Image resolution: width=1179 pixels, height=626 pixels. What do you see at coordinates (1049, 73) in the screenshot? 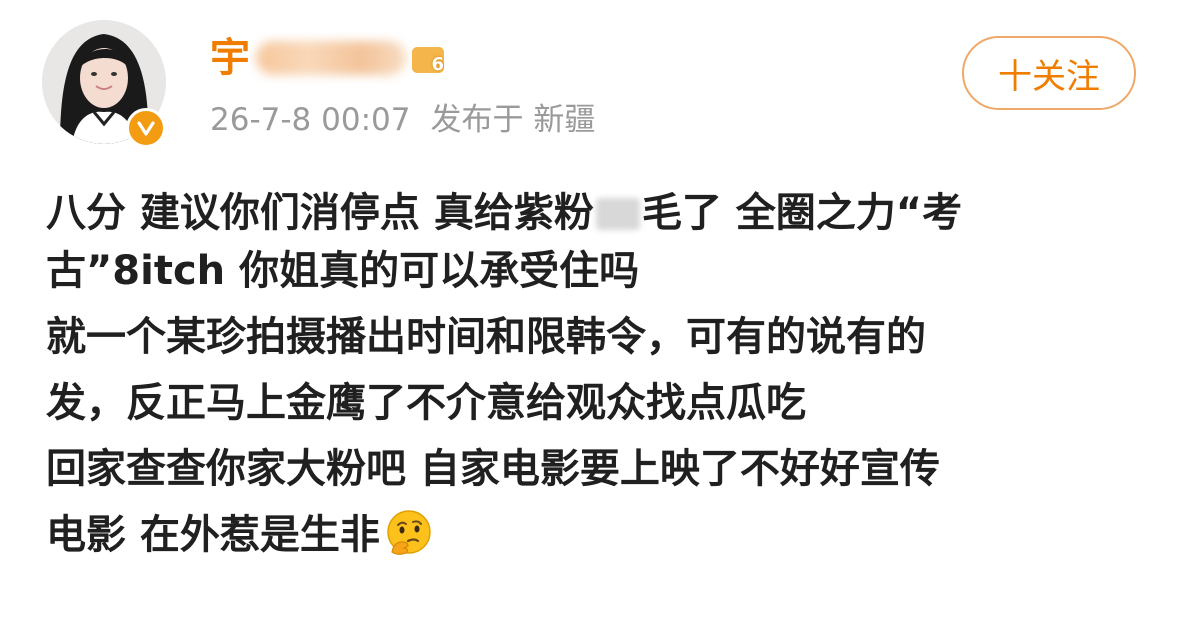
I see `follow-button: 十关注` at bounding box center [1049, 73].